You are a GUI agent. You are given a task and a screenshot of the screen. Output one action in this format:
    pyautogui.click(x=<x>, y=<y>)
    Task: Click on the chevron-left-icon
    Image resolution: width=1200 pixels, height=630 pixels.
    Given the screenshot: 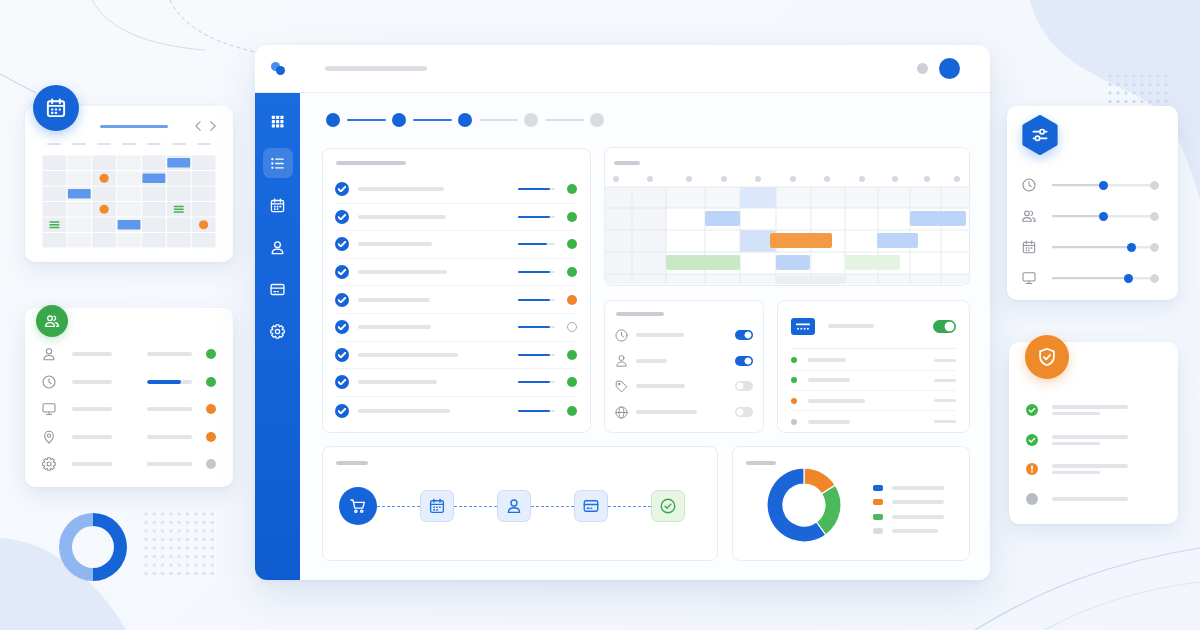 What is the action you would take?
    pyautogui.click(x=198, y=126)
    